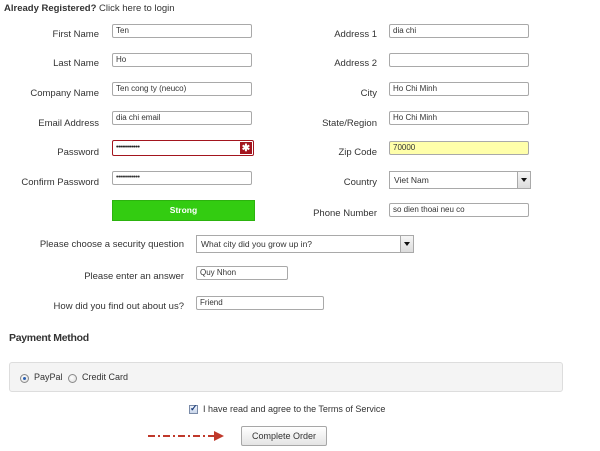 The height and width of the screenshot is (451, 600). Describe the element at coordinates (182, 89) in the screenshot. I see `company-name-field: Ten cong ty (neuco)` at that location.